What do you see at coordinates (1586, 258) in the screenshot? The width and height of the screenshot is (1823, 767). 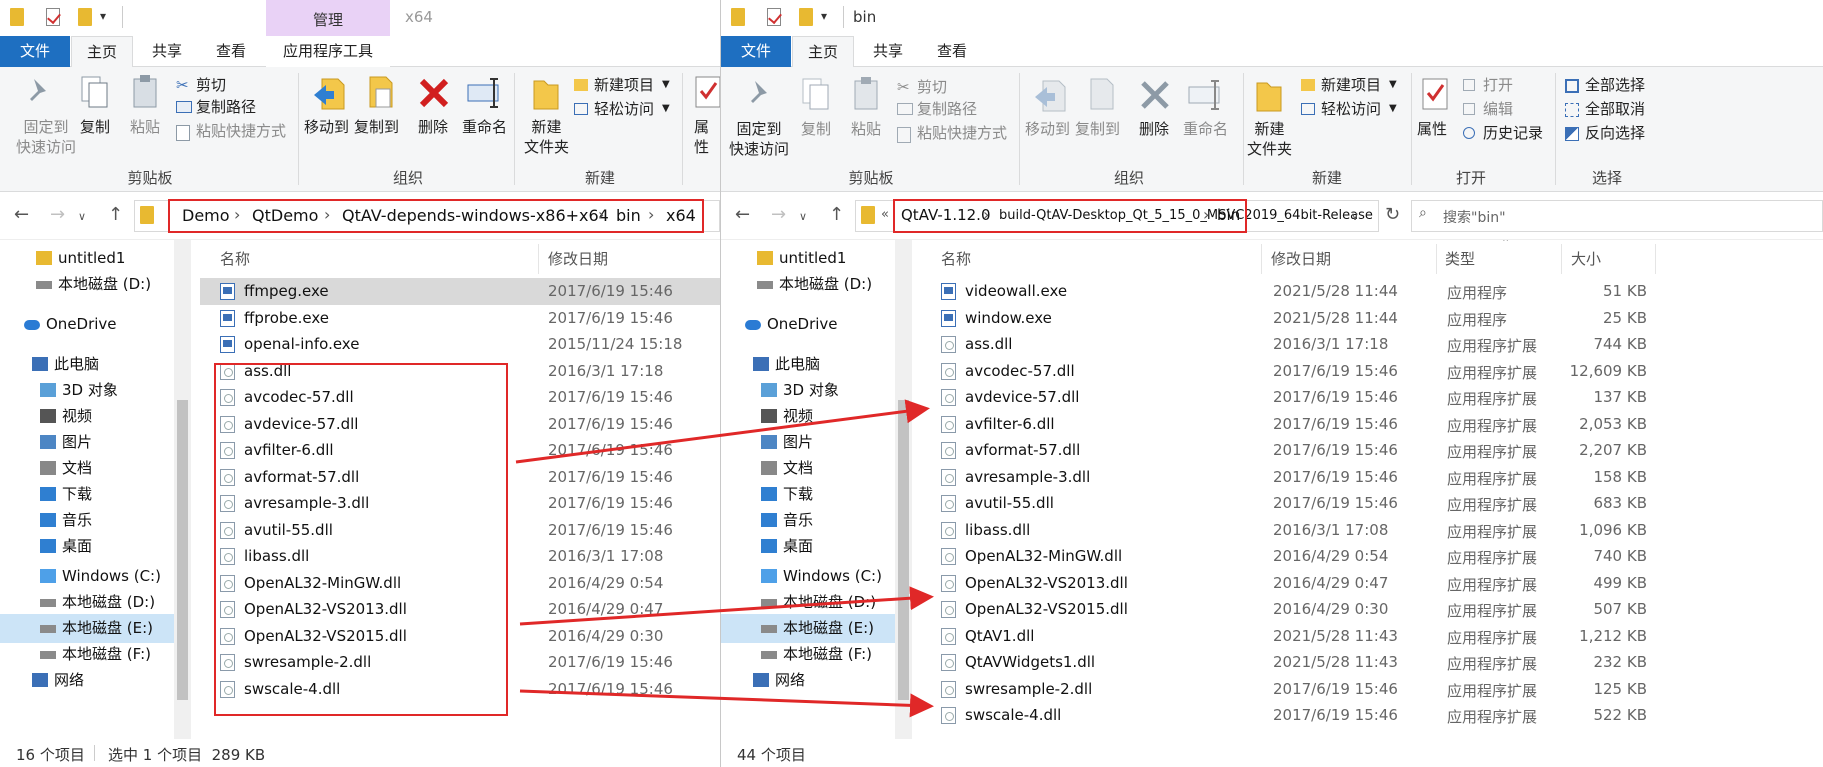 I see `column-header-size: 大小` at bounding box center [1586, 258].